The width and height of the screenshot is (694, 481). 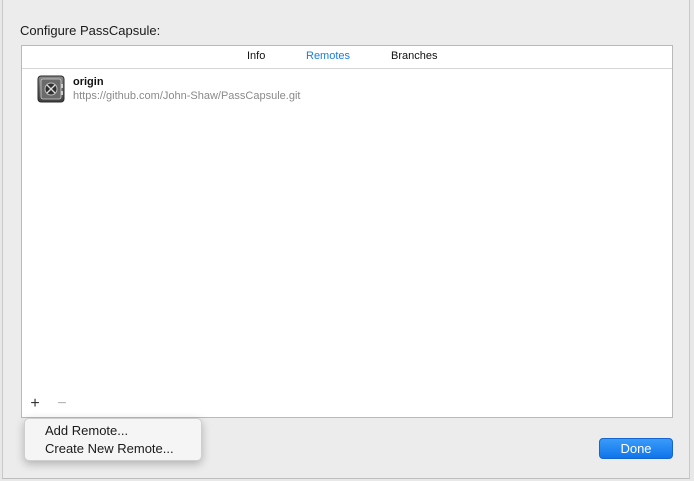 I want to click on dialog-title: Configure PassCapsule:, so click(x=90, y=30).